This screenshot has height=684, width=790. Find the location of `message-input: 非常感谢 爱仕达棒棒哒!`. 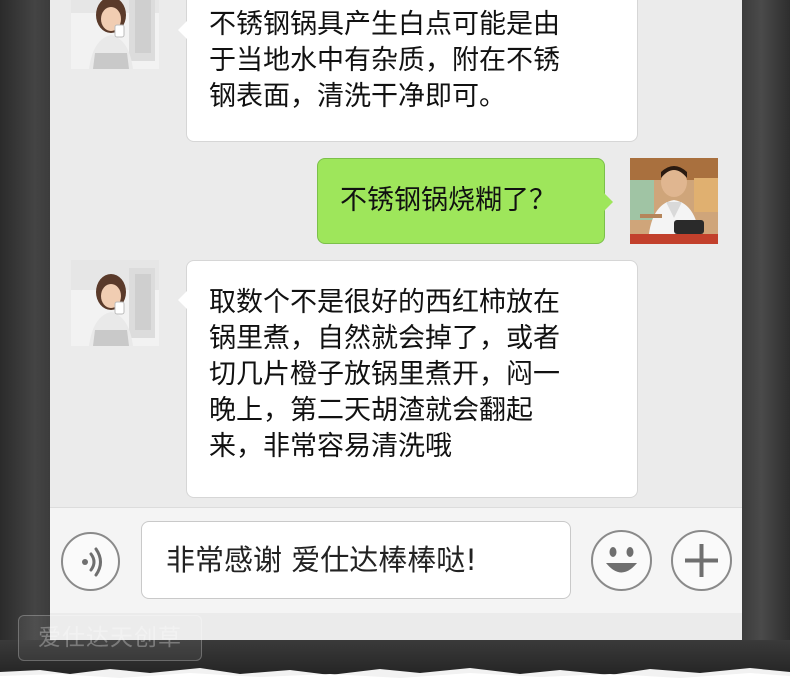

message-input: 非常感谢 爱仕达棒棒哒! is located at coordinates (356, 560).